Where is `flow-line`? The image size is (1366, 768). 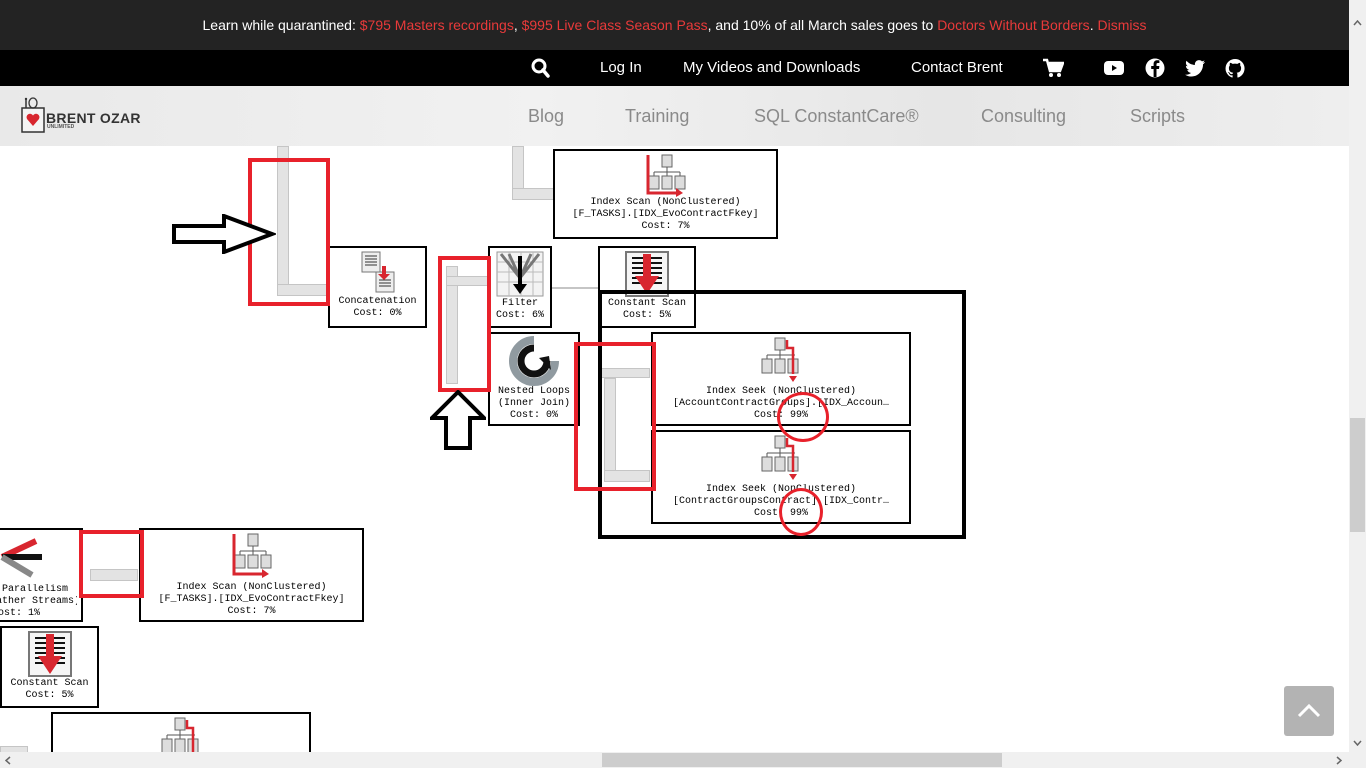 flow-line is located at coordinates (575, 288).